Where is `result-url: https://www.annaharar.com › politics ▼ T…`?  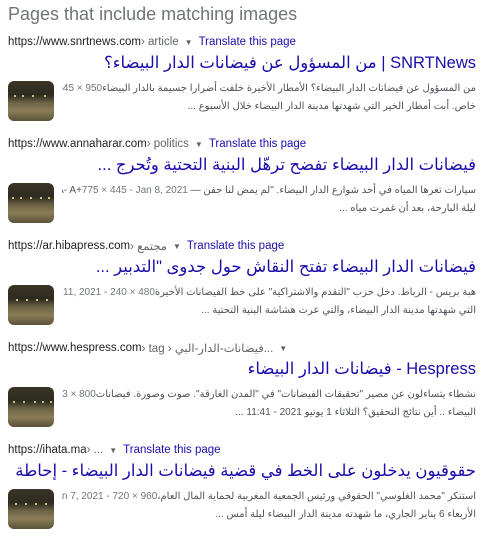 result-url: https://www.annaharar.com › politics ▼ T… is located at coordinates (157, 144).